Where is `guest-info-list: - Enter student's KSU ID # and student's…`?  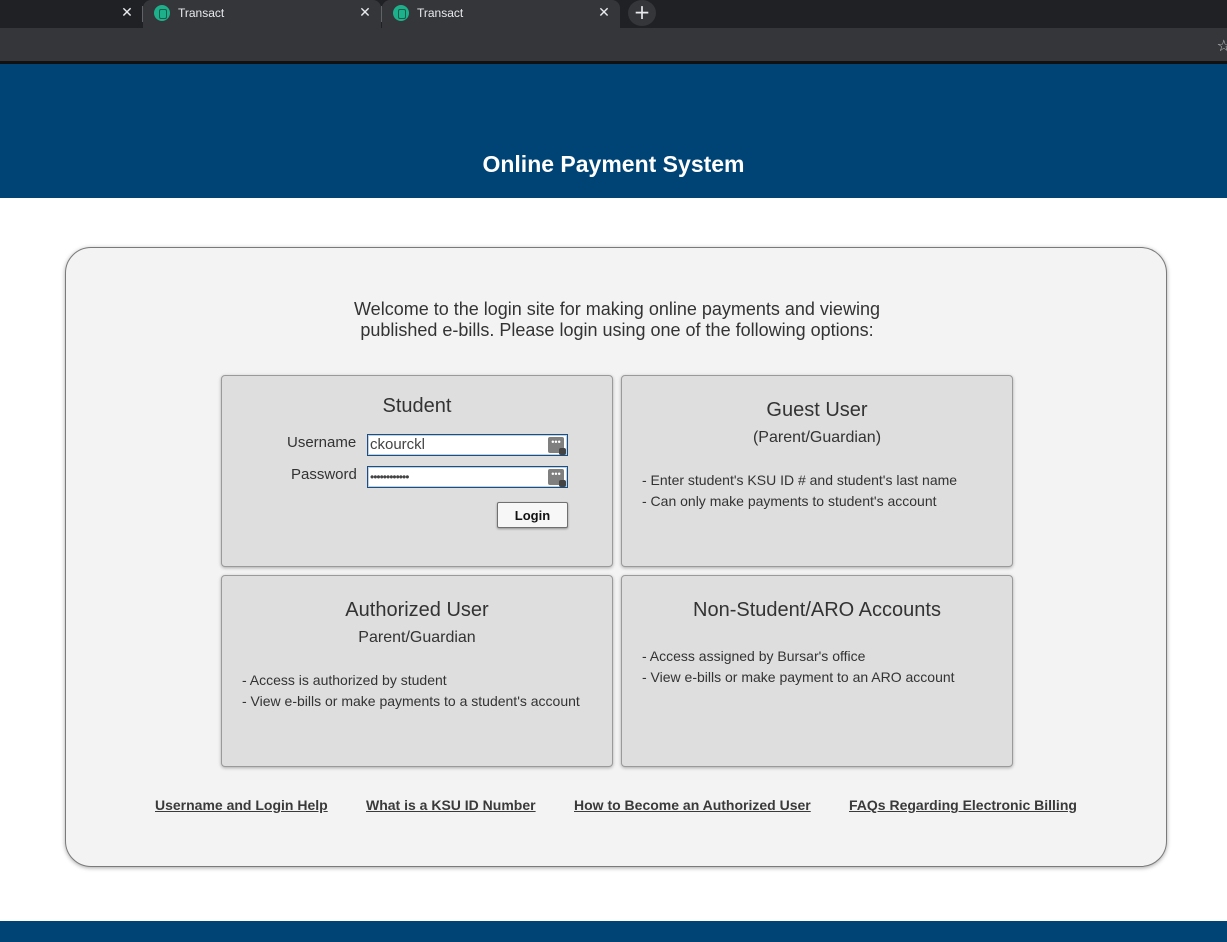 guest-info-list: - Enter student's KSU ID # and student's… is located at coordinates (799, 491).